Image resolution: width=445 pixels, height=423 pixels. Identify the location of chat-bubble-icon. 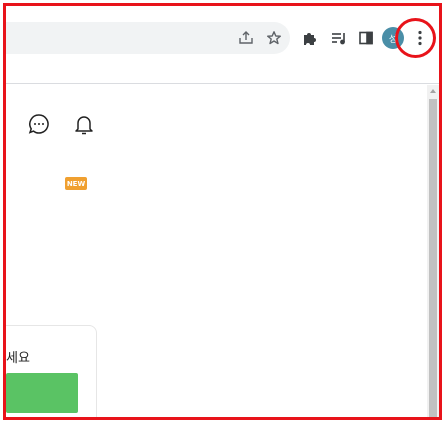
(39, 124).